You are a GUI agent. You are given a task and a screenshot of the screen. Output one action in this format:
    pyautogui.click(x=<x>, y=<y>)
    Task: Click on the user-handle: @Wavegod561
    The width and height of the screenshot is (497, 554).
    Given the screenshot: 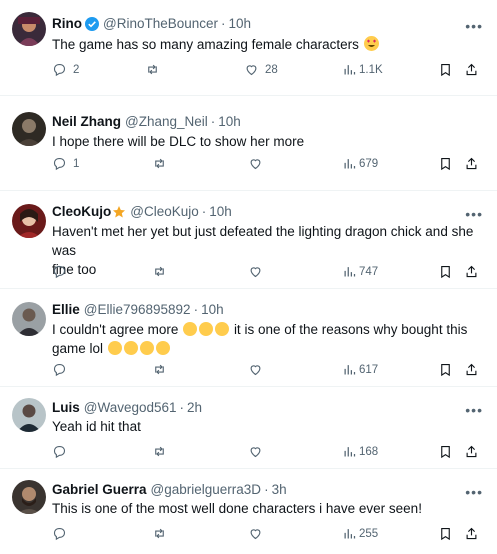 What is the action you would take?
    pyautogui.click(x=130, y=408)
    